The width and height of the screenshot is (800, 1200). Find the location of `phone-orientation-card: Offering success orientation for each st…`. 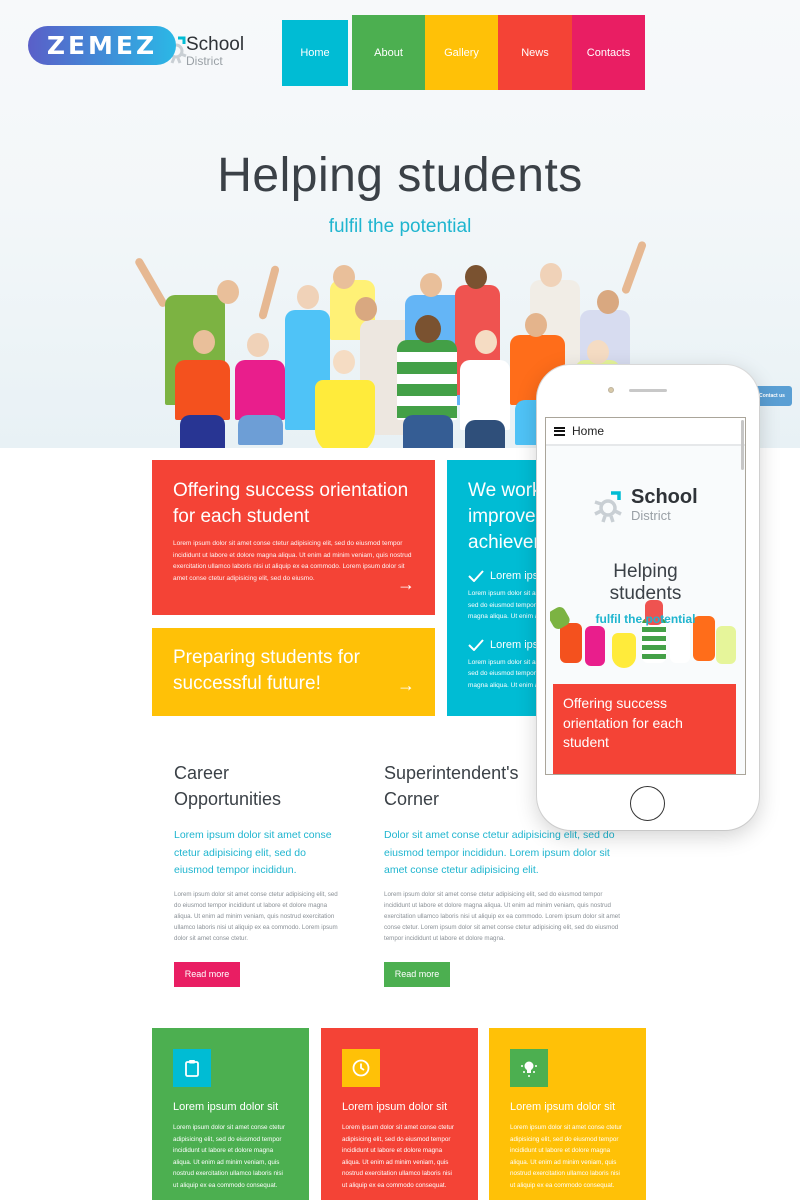

phone-orientation-card: Offering success orientation for each st… is located at coordinates (644, 729).